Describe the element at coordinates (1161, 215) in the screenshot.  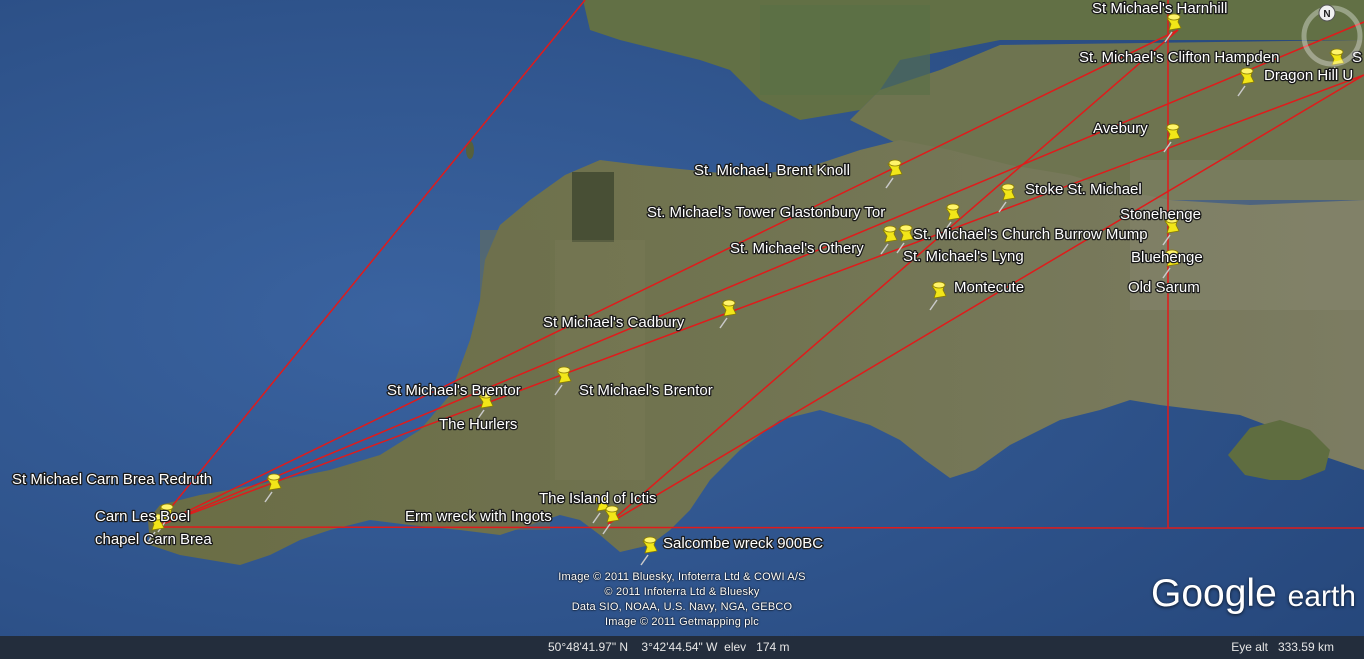
I see `placemark-label-stonehenge: Stonehenge` at that location.